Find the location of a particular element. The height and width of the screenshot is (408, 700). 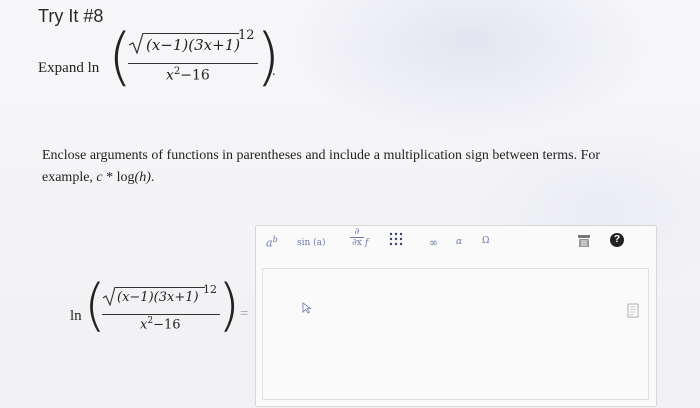

alpha-button: α is located at coordinates (459, 242).